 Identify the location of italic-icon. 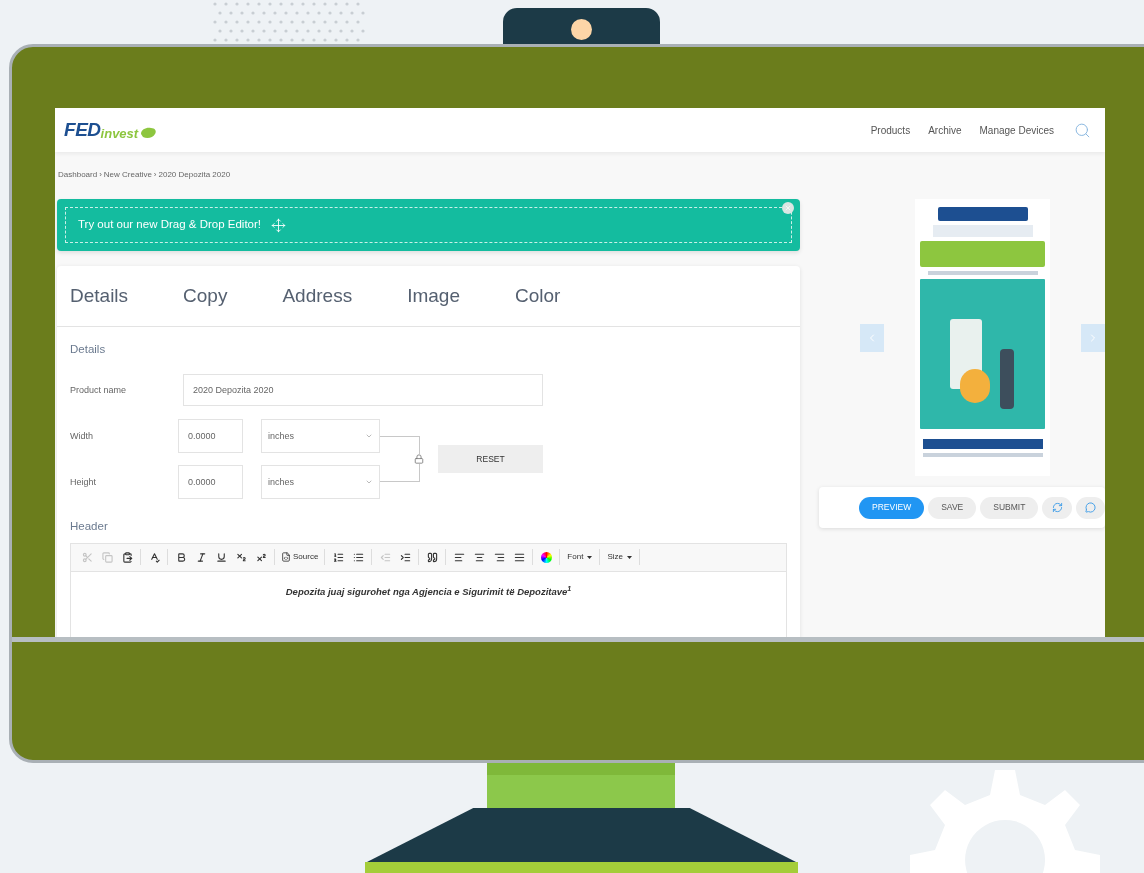
(201, 557).